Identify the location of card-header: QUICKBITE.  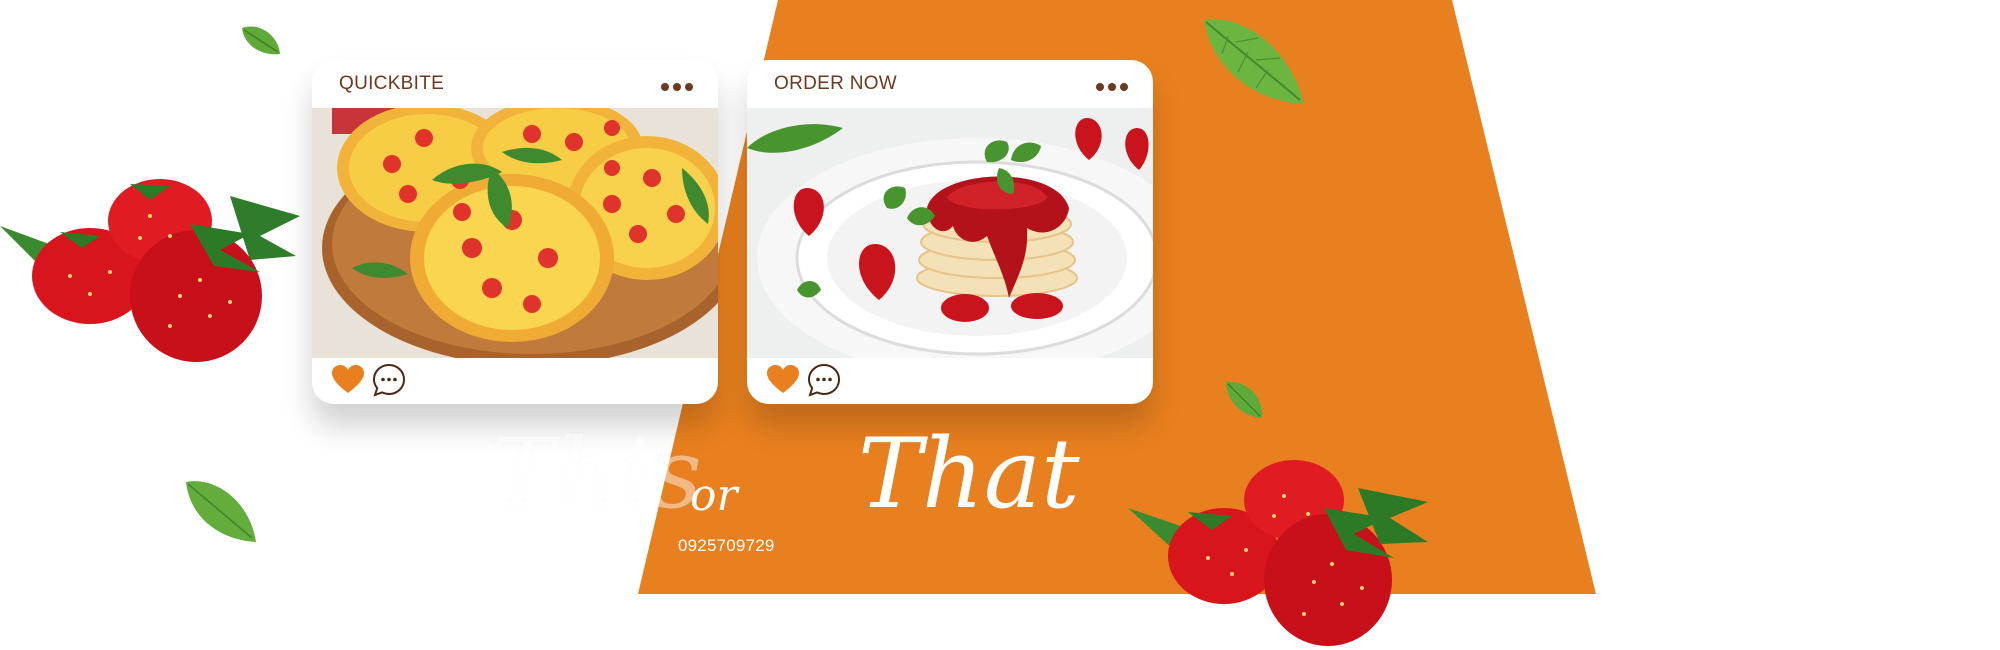
(515, 84).